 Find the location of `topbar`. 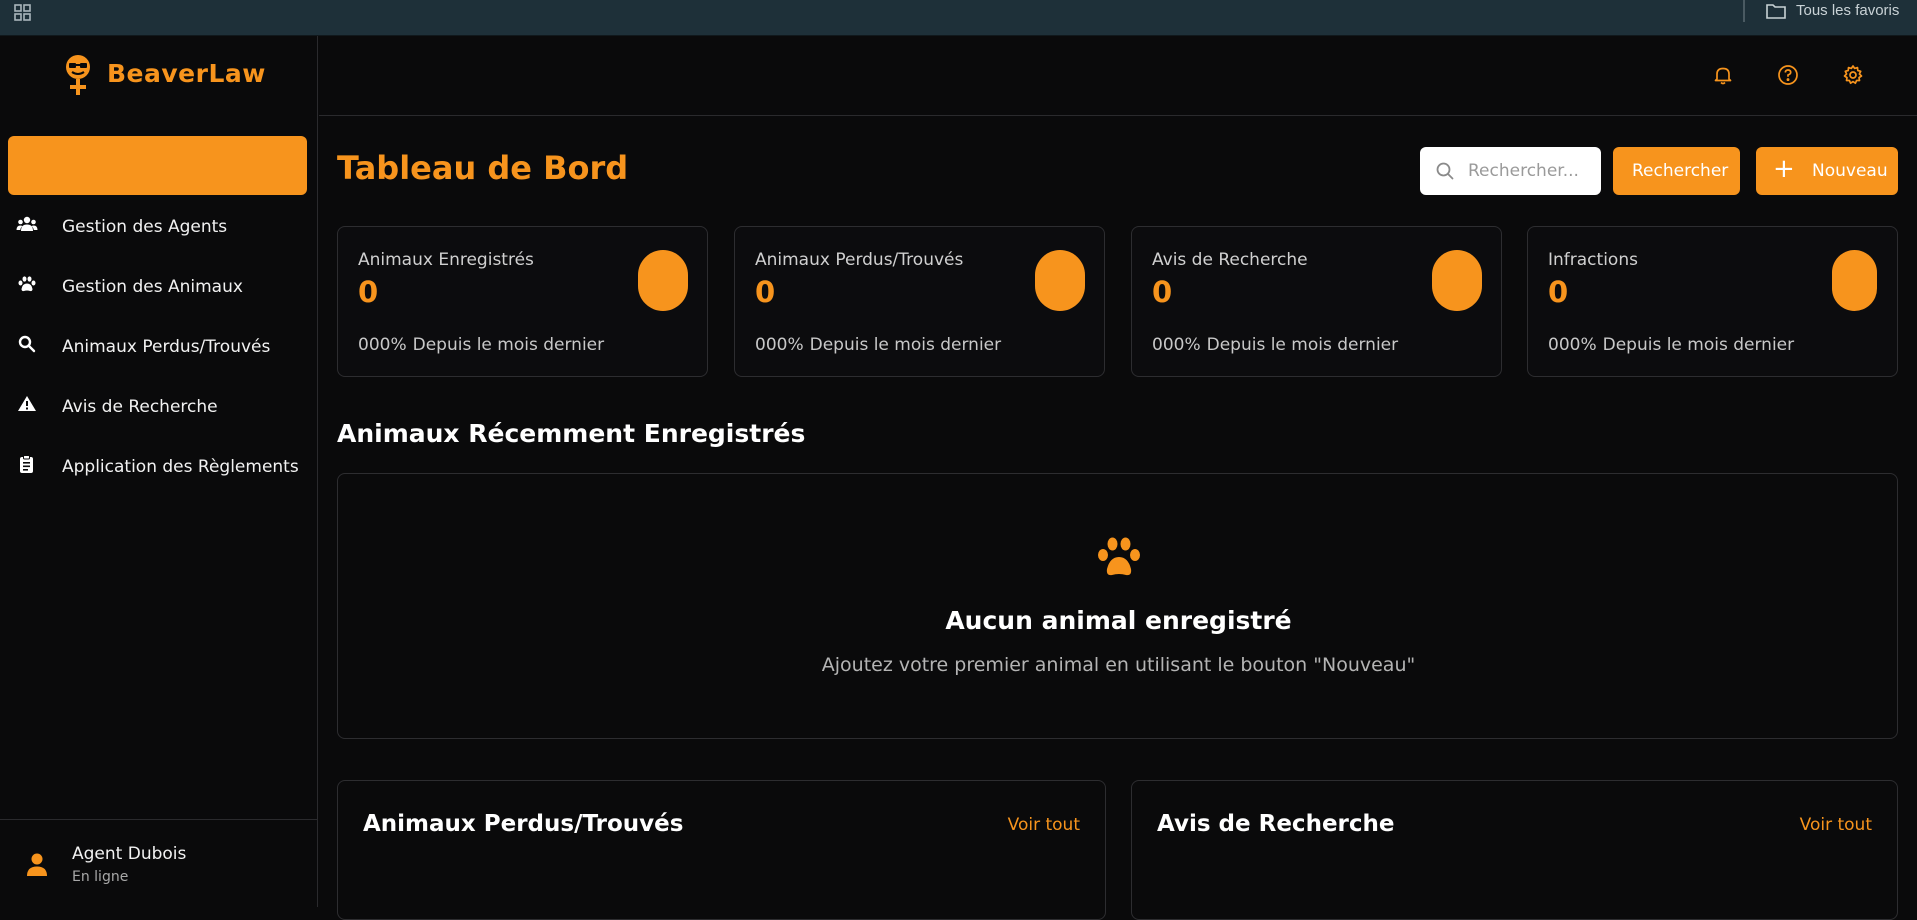

topbar is located at coordinates (1118, 76).